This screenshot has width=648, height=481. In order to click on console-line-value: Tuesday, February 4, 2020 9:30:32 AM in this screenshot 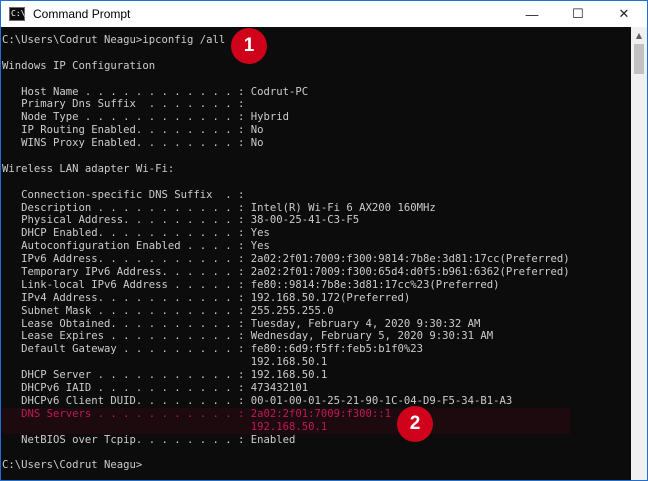, I will do `click(365, 323)`.